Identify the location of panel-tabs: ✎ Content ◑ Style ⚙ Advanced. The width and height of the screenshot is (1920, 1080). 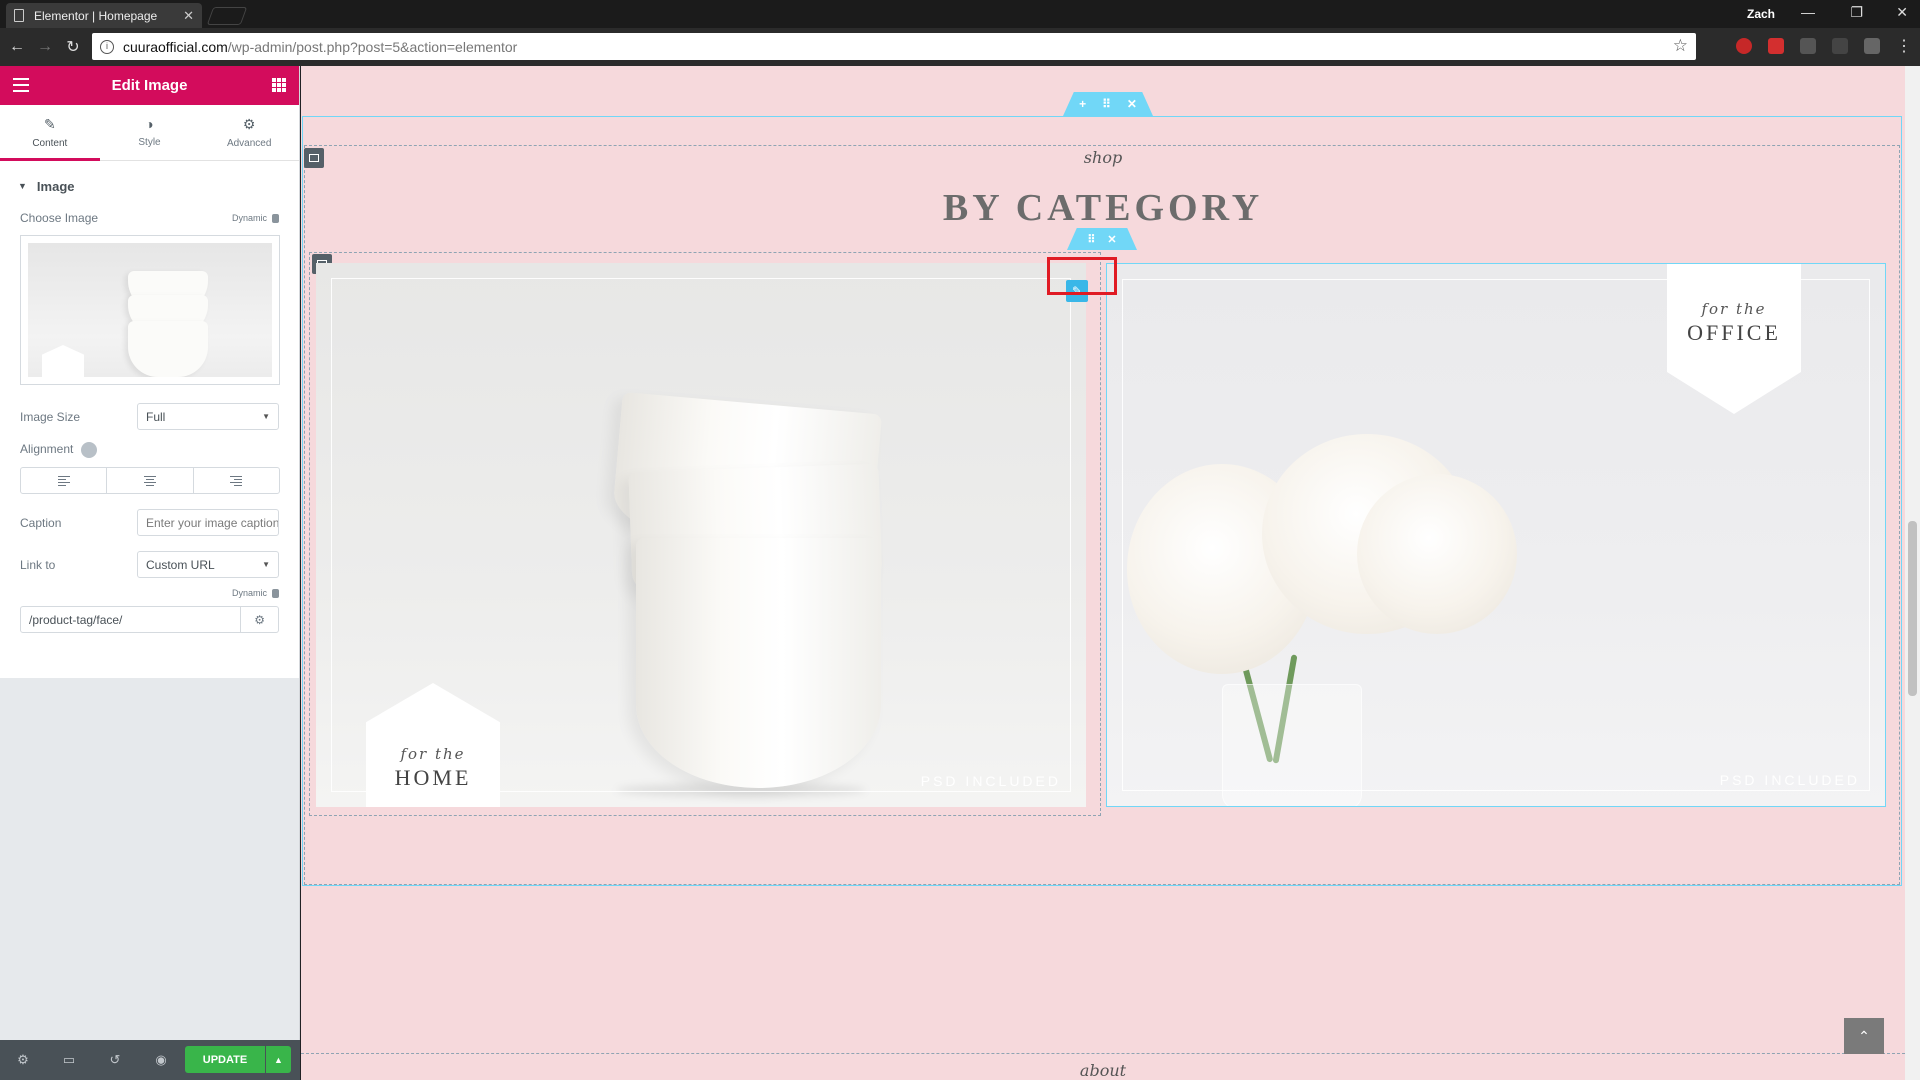
(149, 133).